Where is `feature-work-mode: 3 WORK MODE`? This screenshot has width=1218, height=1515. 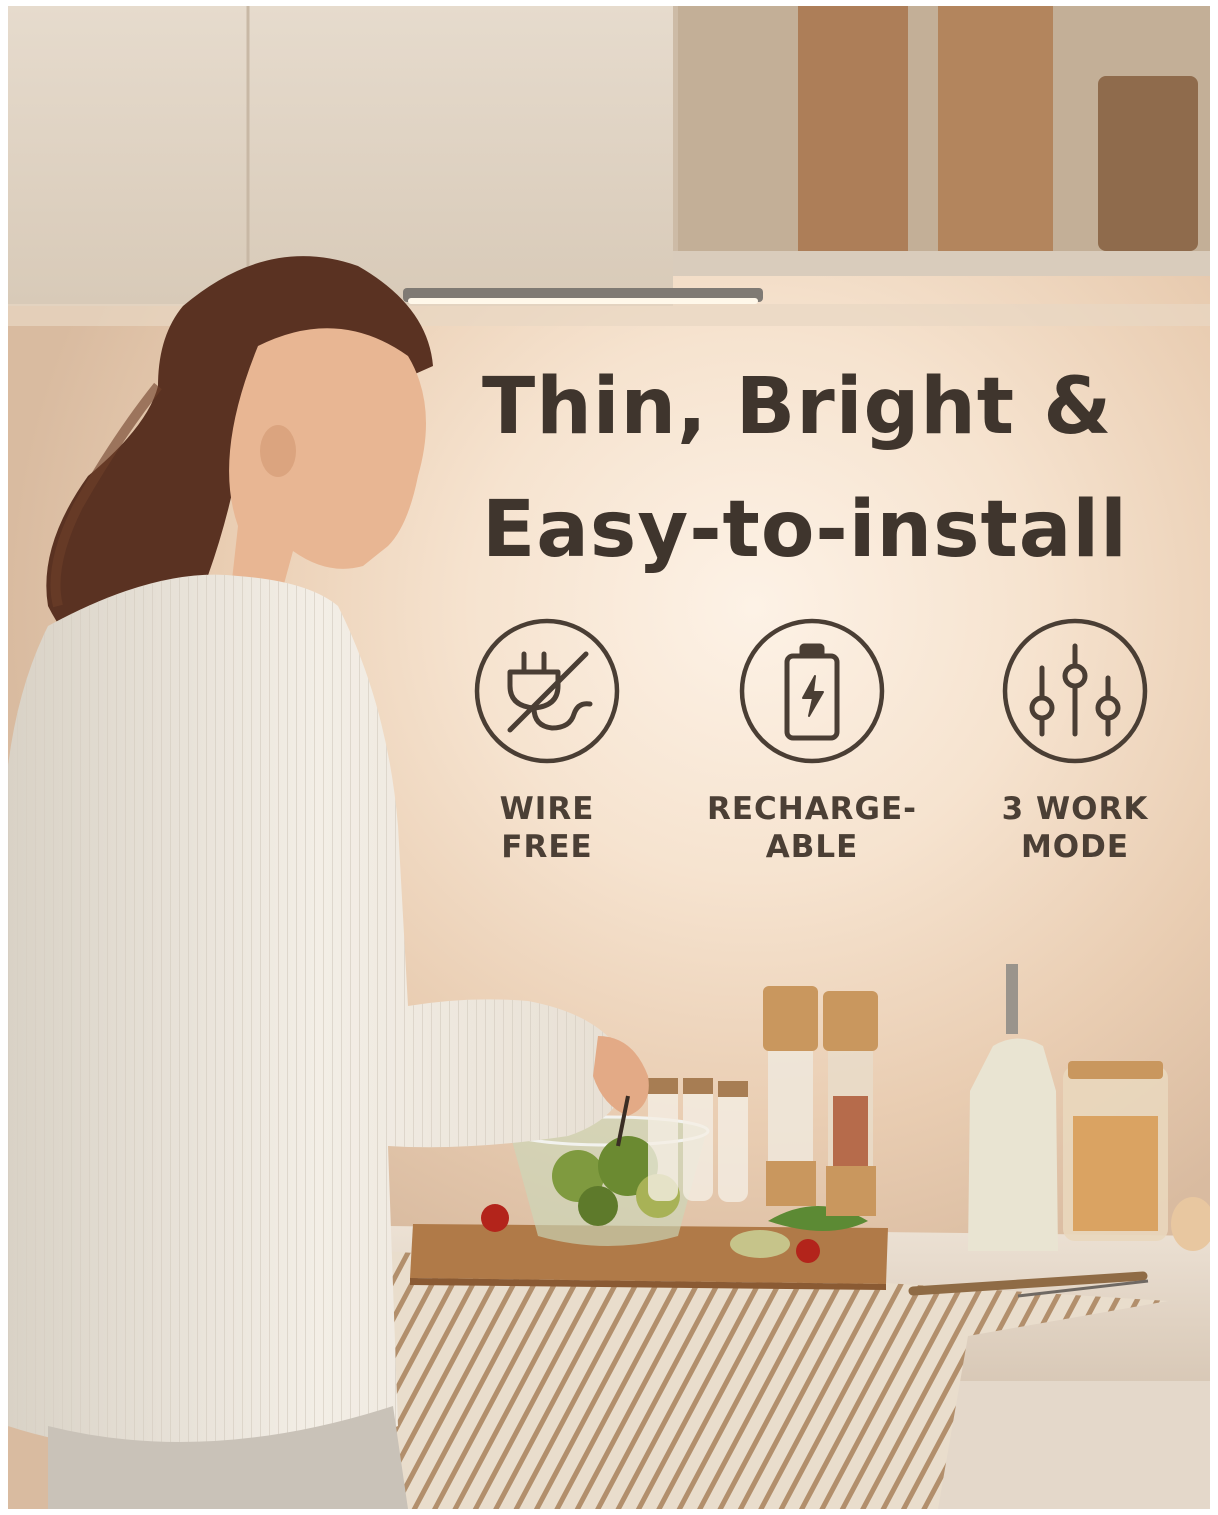
feature-work-mode: 3 WORK MODE is located at coordinates (1075, 742).